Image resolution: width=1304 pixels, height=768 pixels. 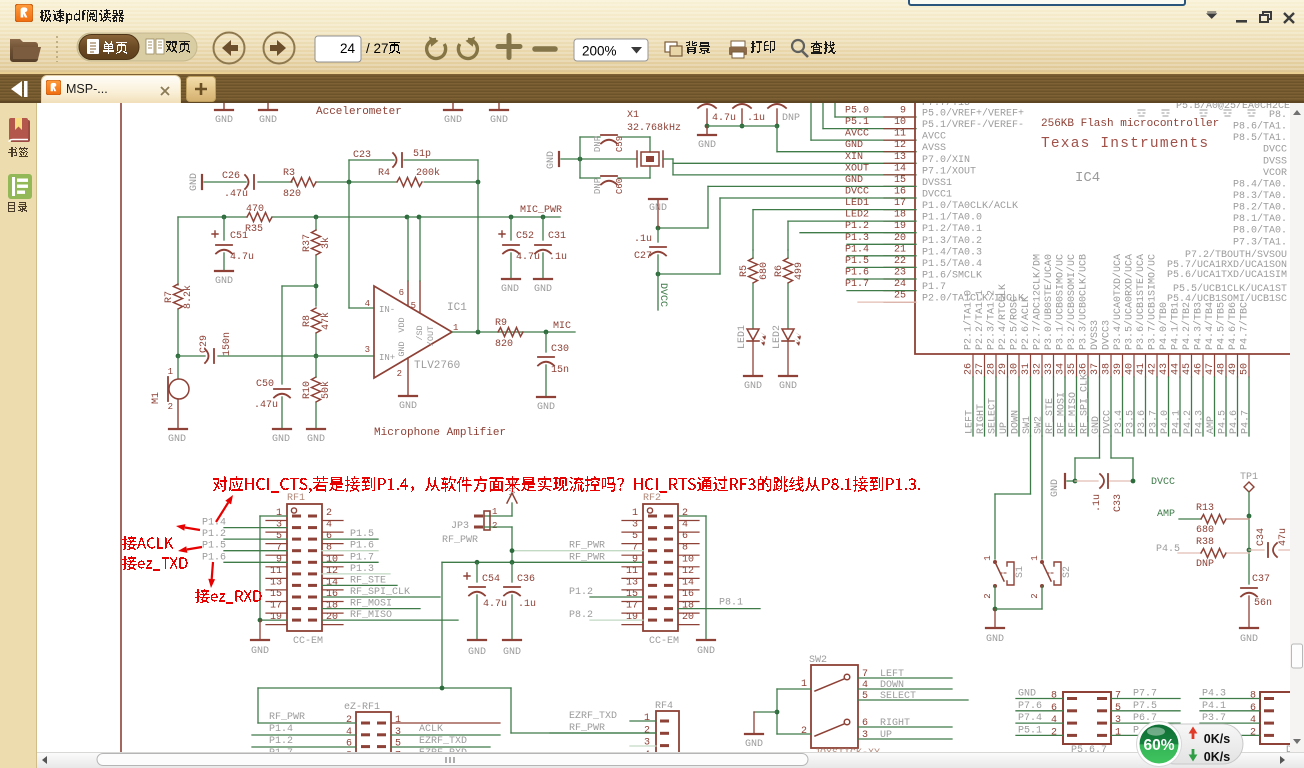 What do you see at coordinates (188, 297) in the screenshot?
I see `svg-text: 8.2k` at bounding box center [188, 297].